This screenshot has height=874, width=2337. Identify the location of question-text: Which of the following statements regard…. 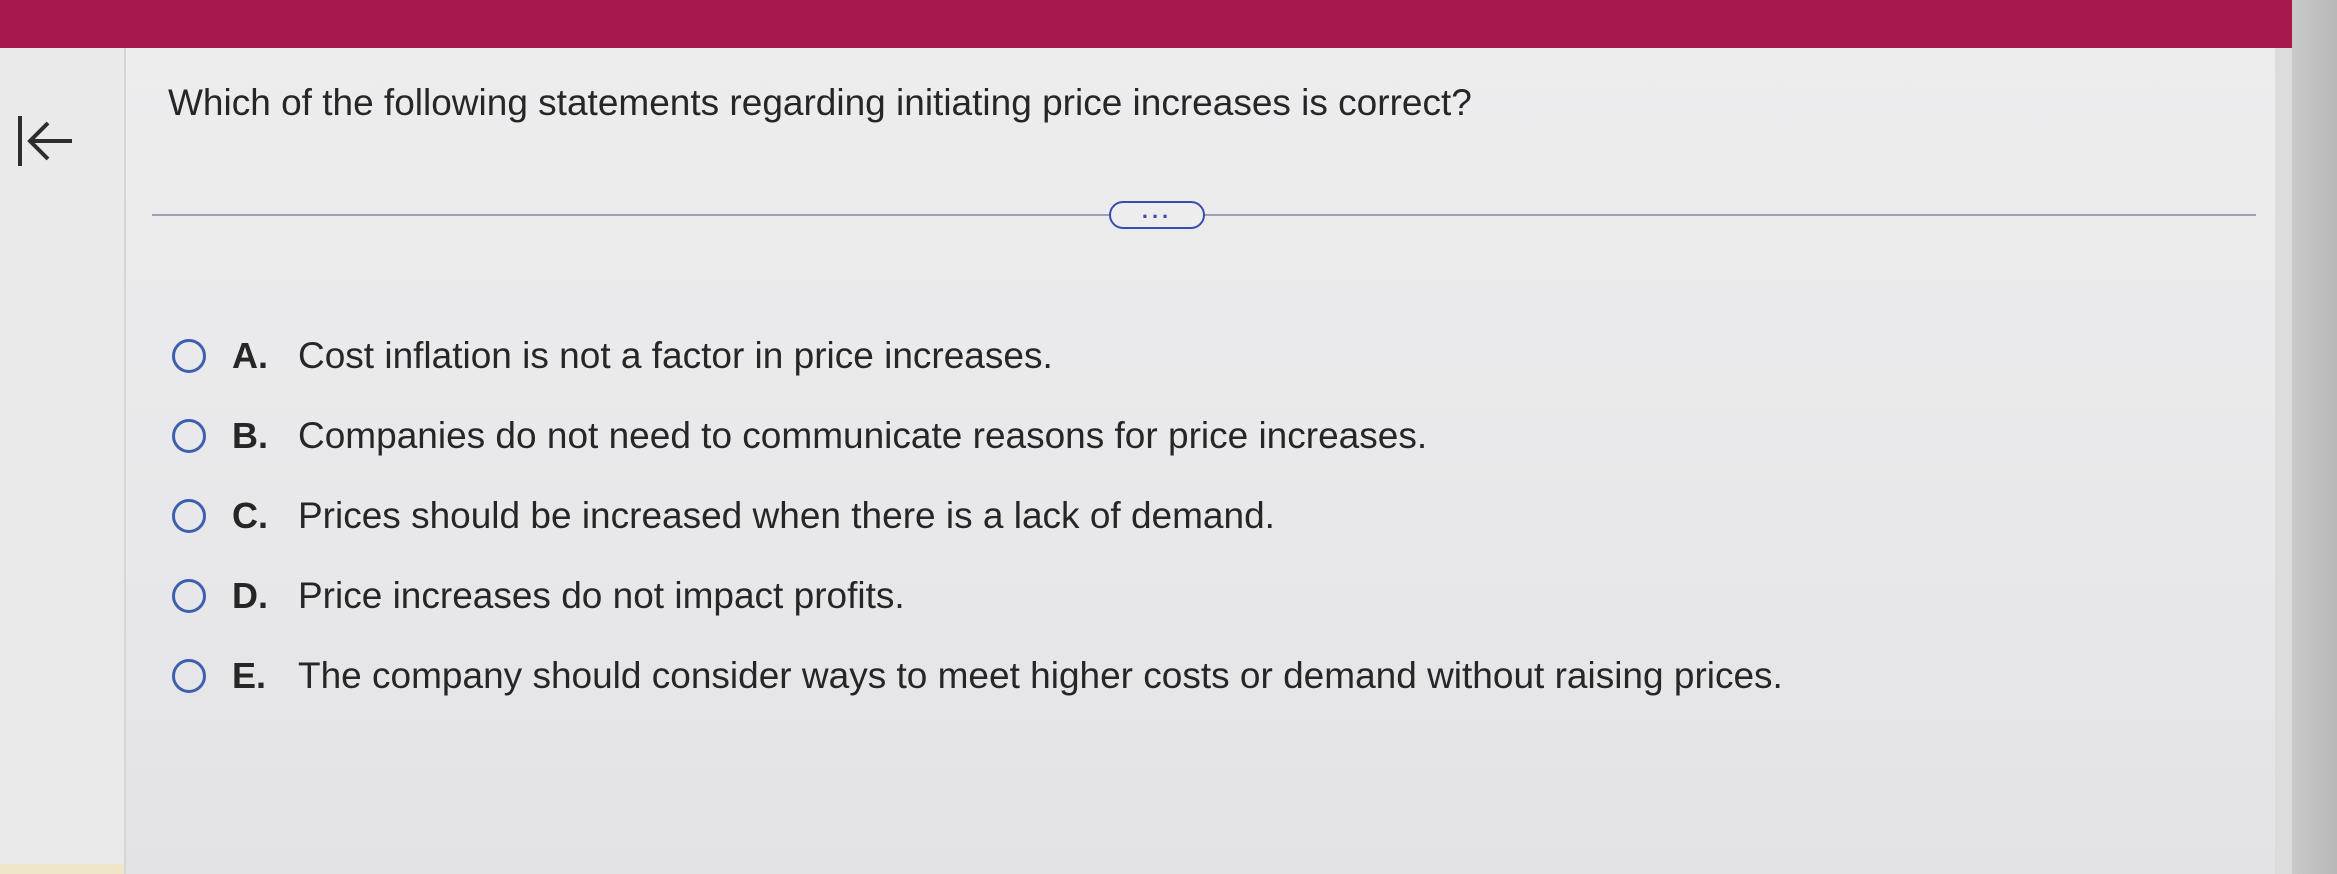
(820, 102).